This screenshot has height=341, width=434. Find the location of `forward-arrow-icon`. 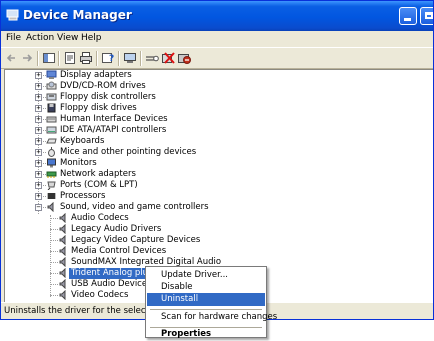

forward-arrow-icon is located at coordinates (27, 58).